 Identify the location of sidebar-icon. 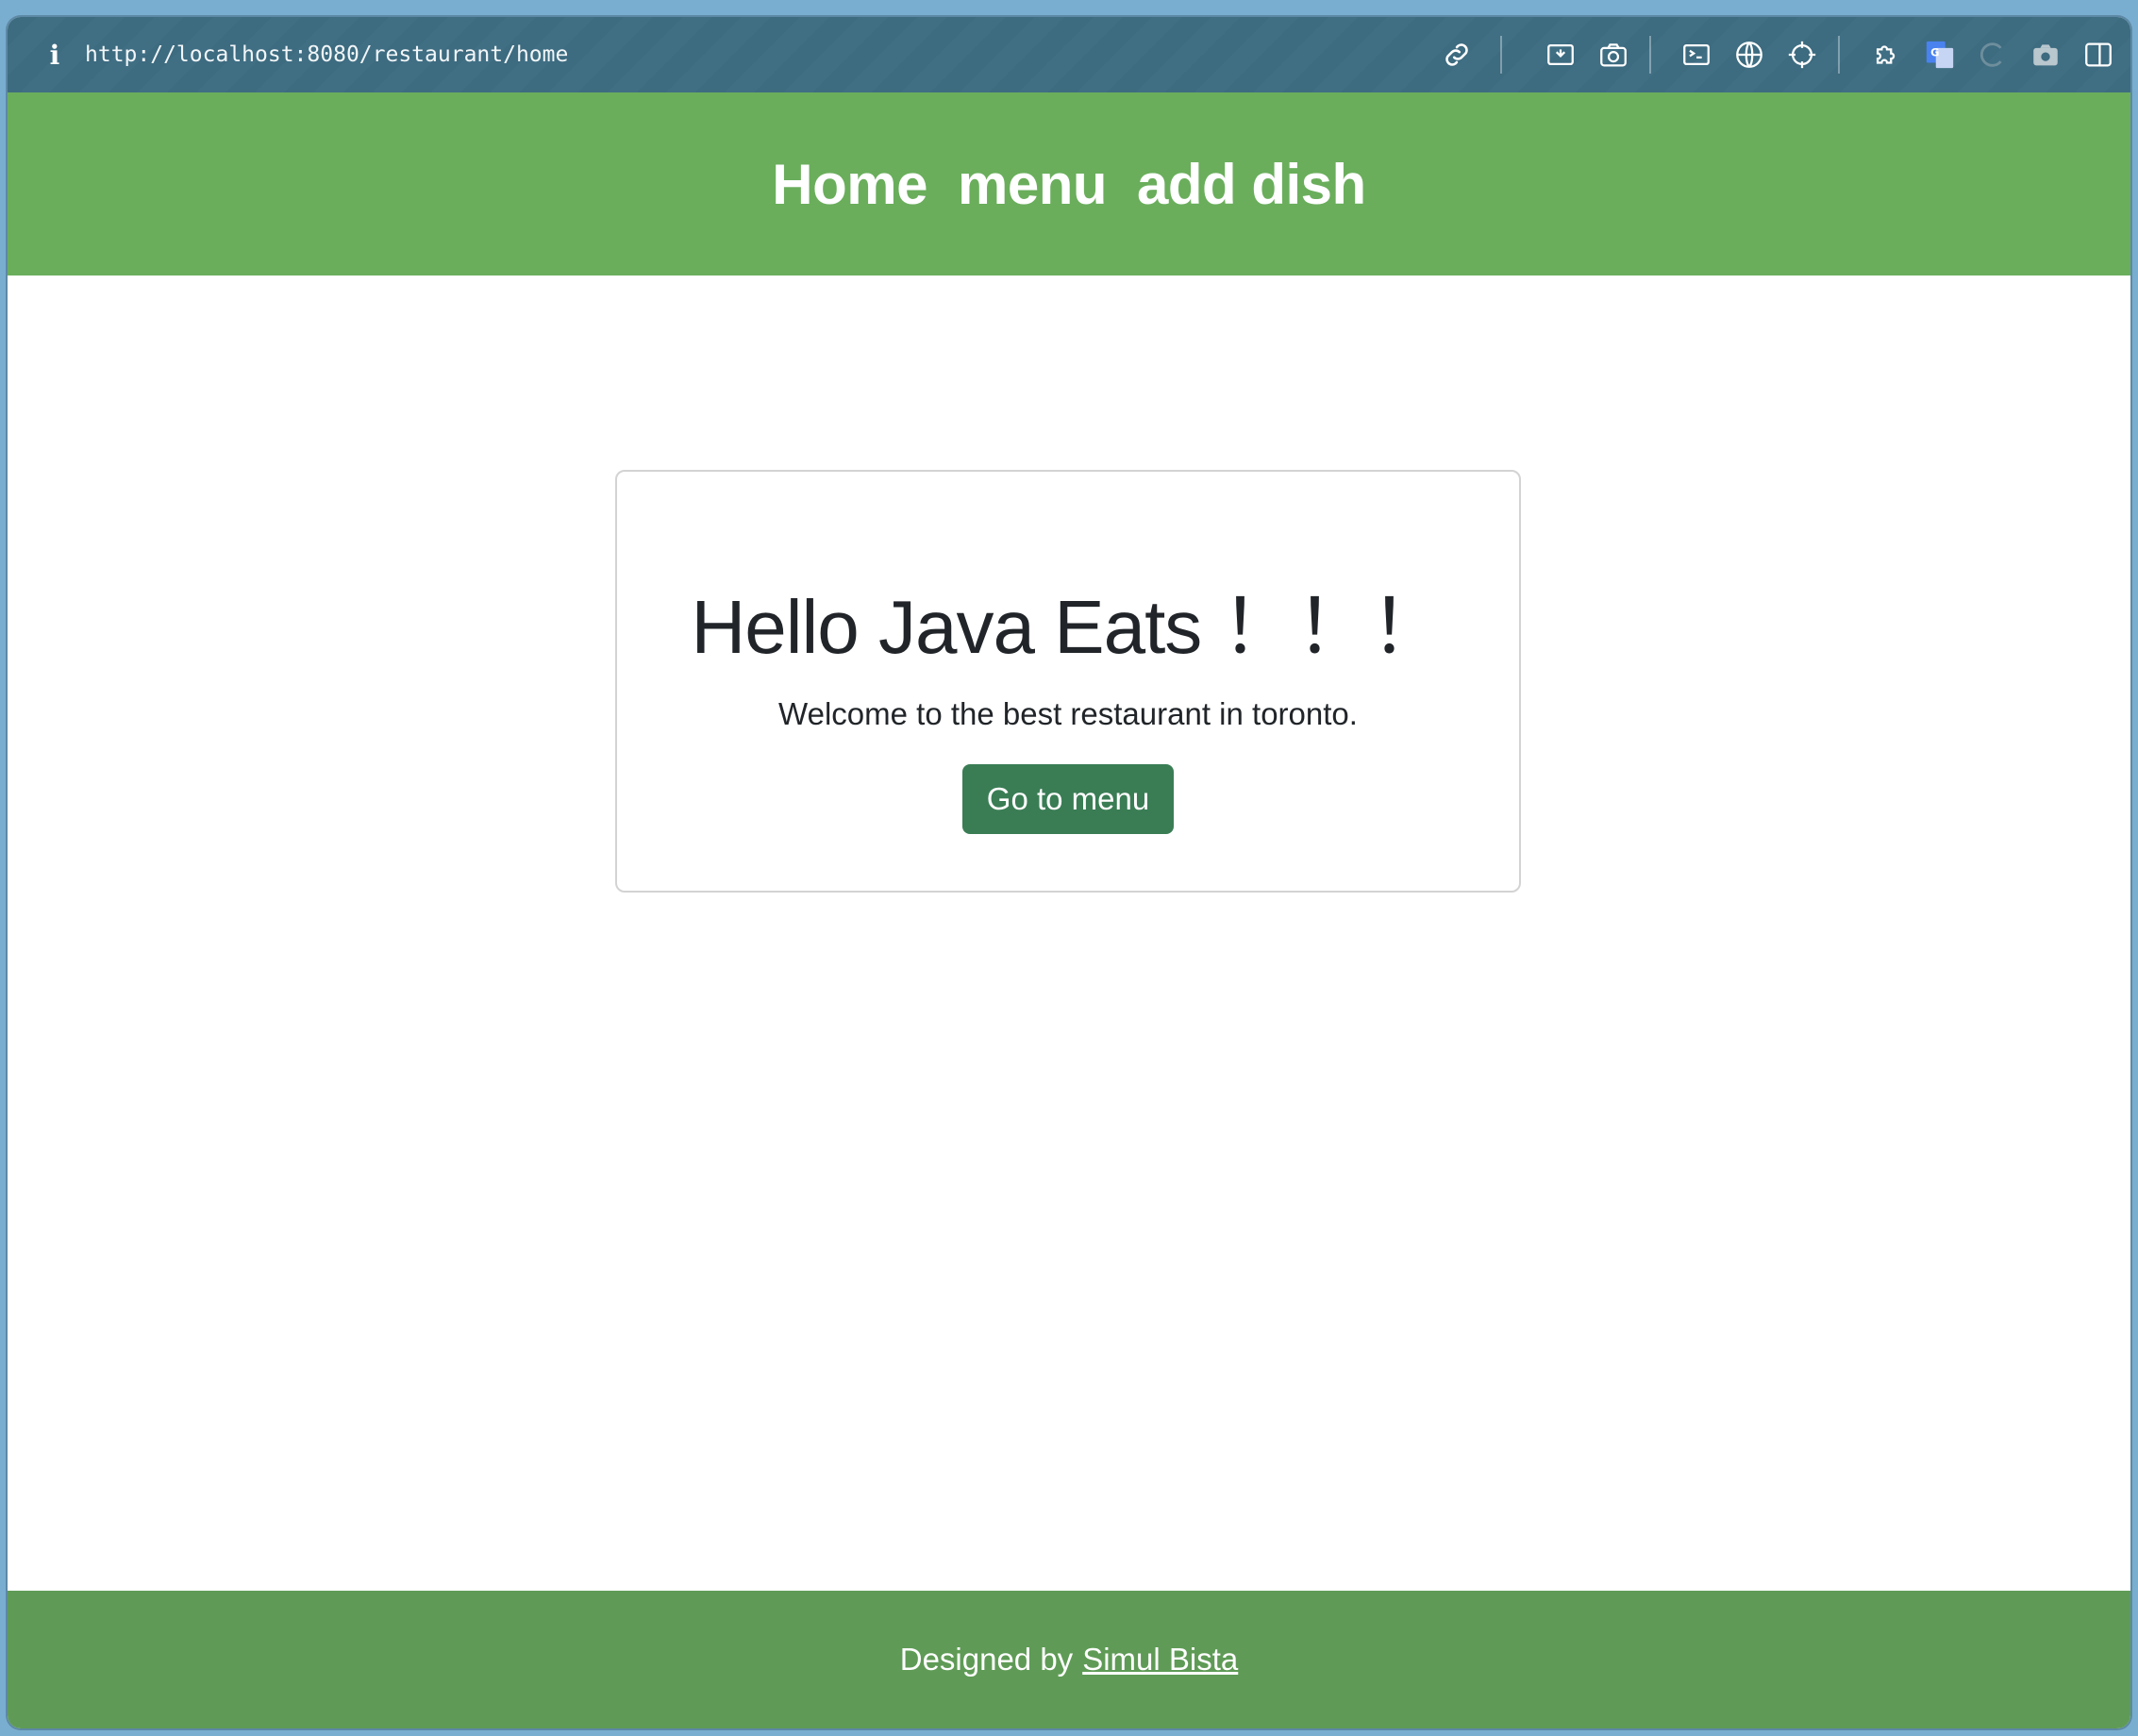
(2098, 55).